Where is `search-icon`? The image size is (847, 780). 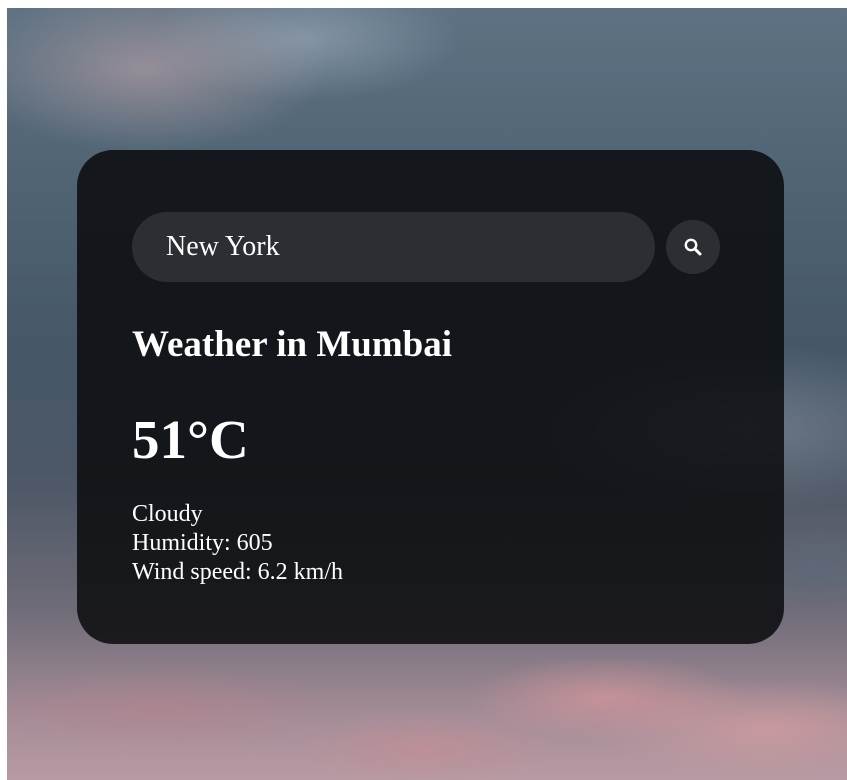 search-icon is located at coordinates (693, 247).